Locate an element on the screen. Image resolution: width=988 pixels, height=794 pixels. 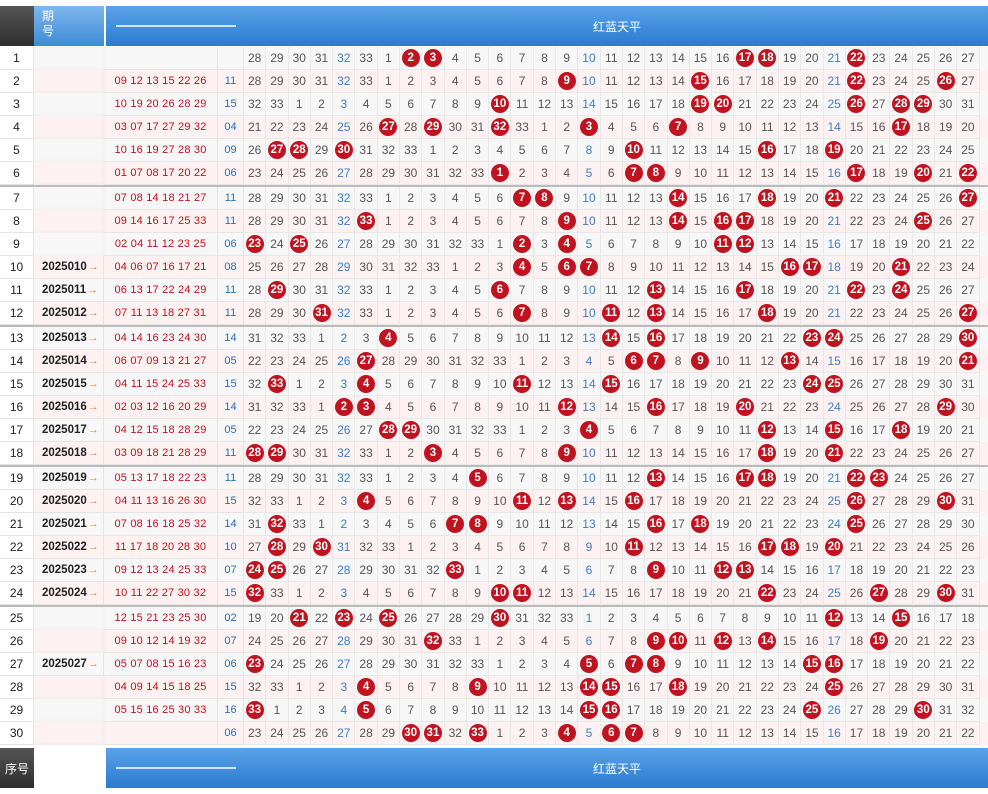
period-text: 2025023 is located at coordinates (64, 570).